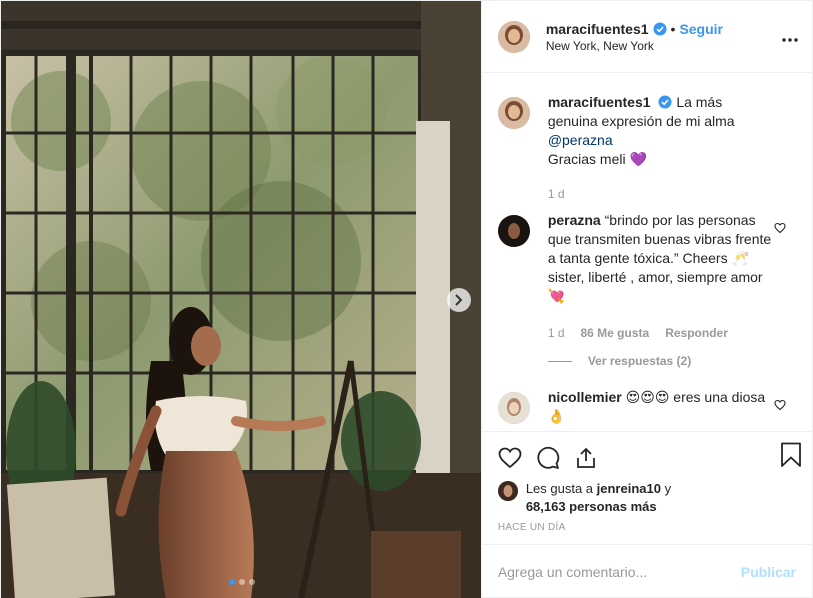 This screenshot has height=598, width=813. Describe the element at coordinates (559, 361) in the screenshot. I see `divider-line` at that location.